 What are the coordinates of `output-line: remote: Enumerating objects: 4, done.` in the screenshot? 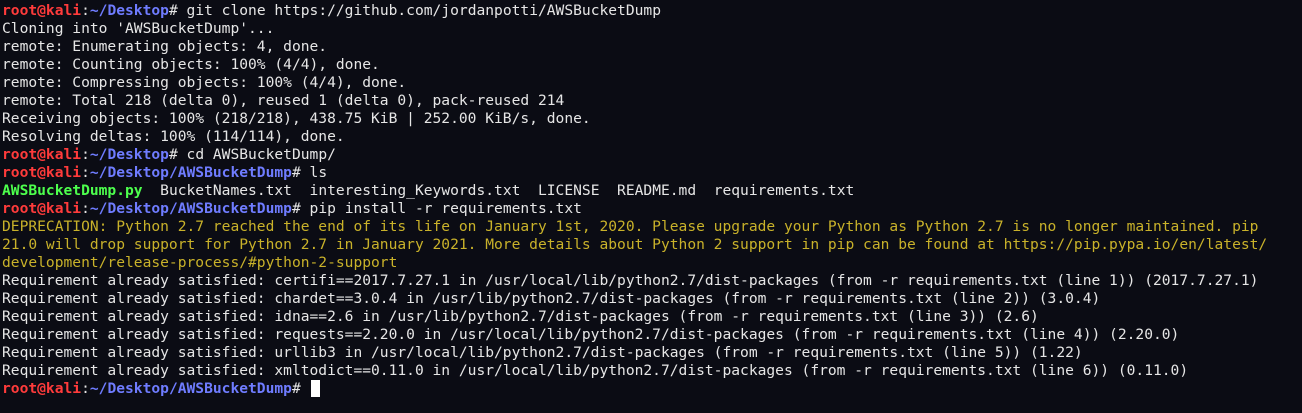 It's located at (652, 47).